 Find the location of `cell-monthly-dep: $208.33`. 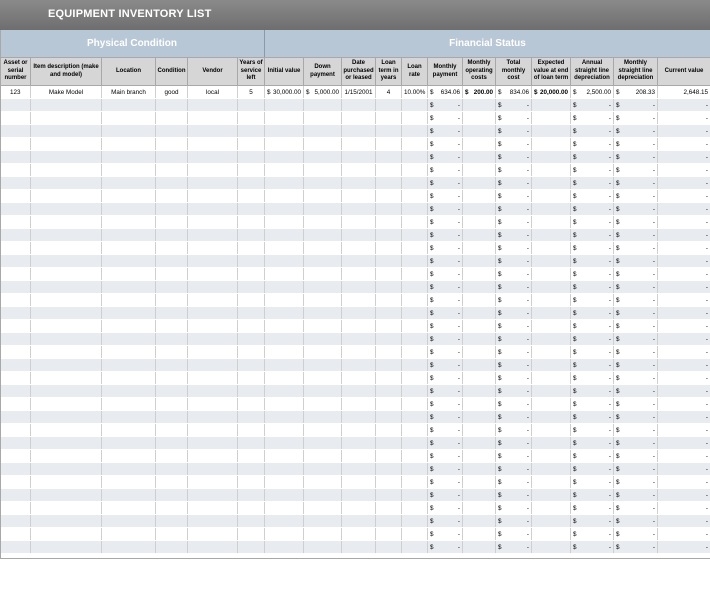

cell-monthly-dep: $208.33 is located at coordinates (635, 92).